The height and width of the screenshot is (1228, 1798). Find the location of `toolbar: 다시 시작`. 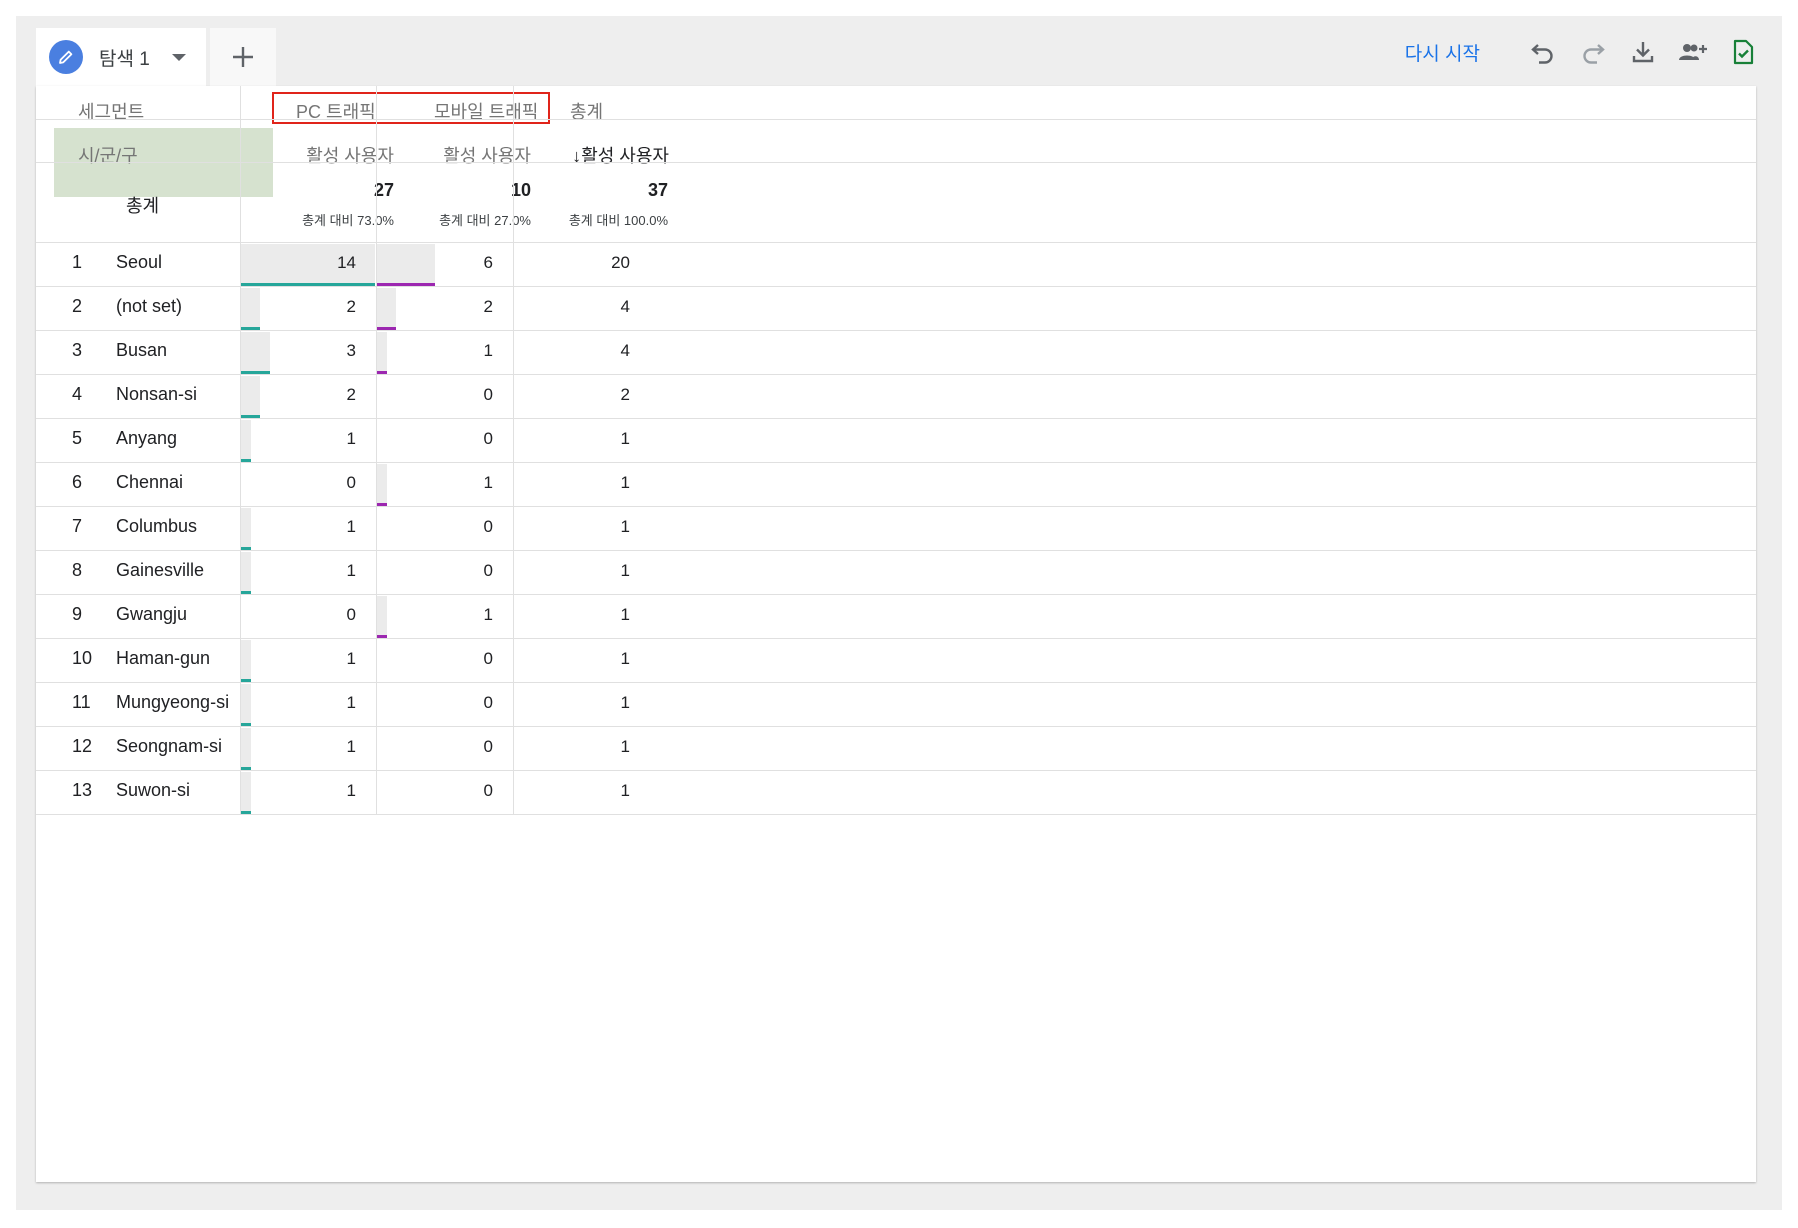

toolbar: 다시 시작 is located at coordinates (1581, 52).